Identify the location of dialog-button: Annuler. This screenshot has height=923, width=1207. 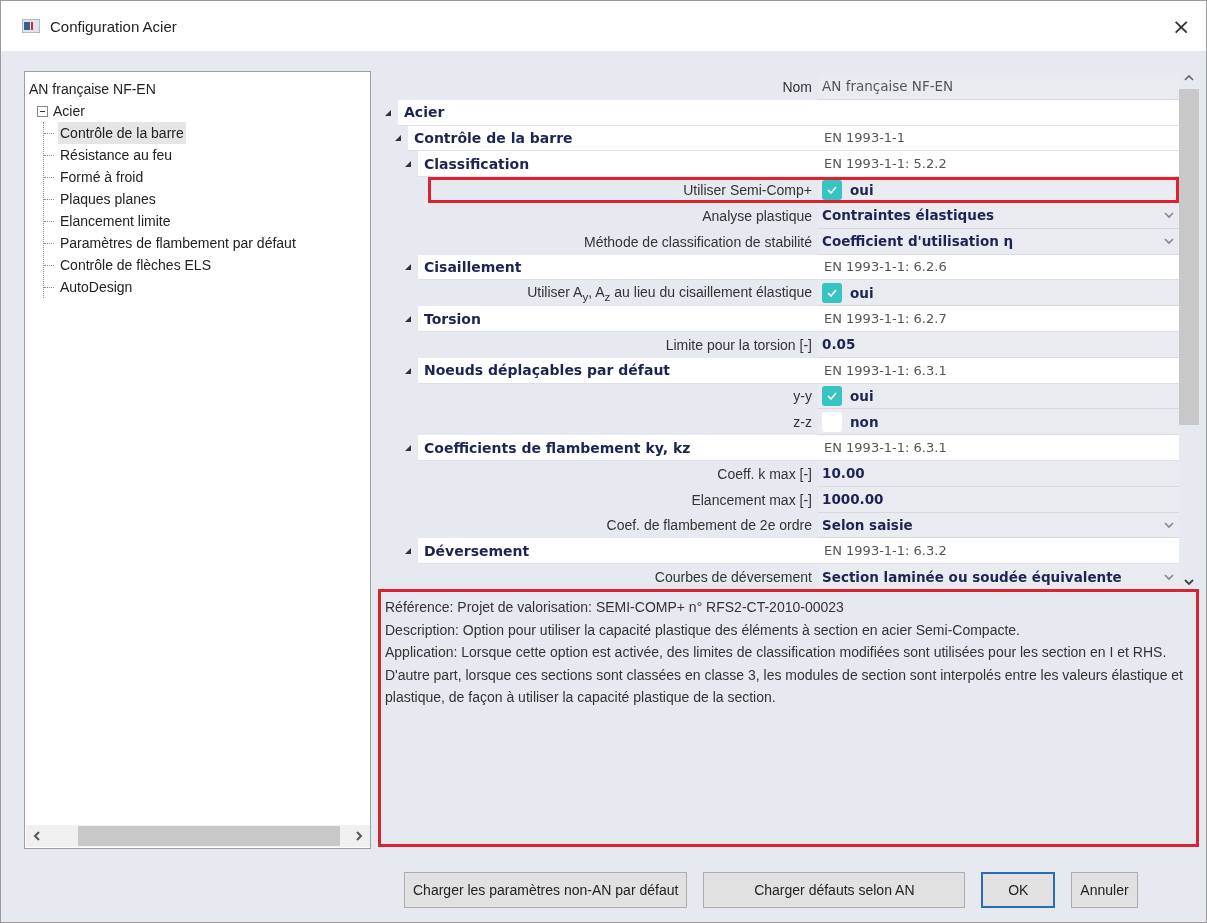
(1104, 890).